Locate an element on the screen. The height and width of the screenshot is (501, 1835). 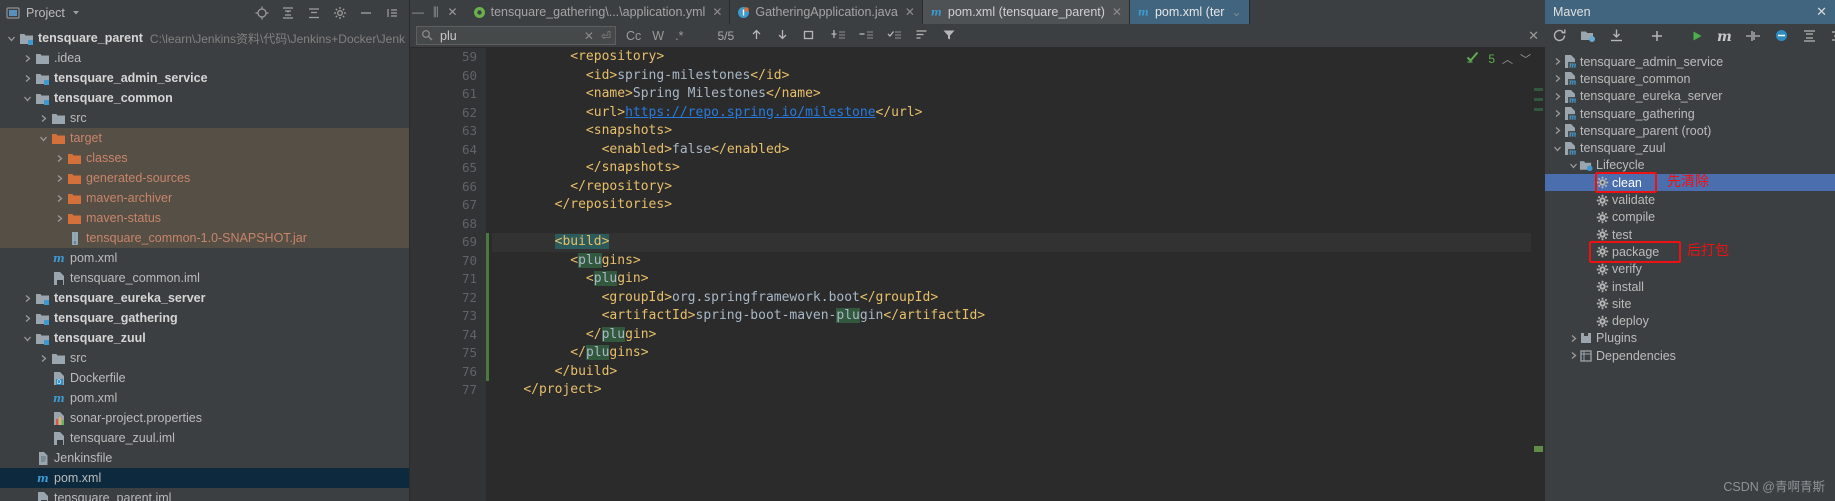
project-tree-row: tensquare_common.iml is located at coordinates (204, 278).